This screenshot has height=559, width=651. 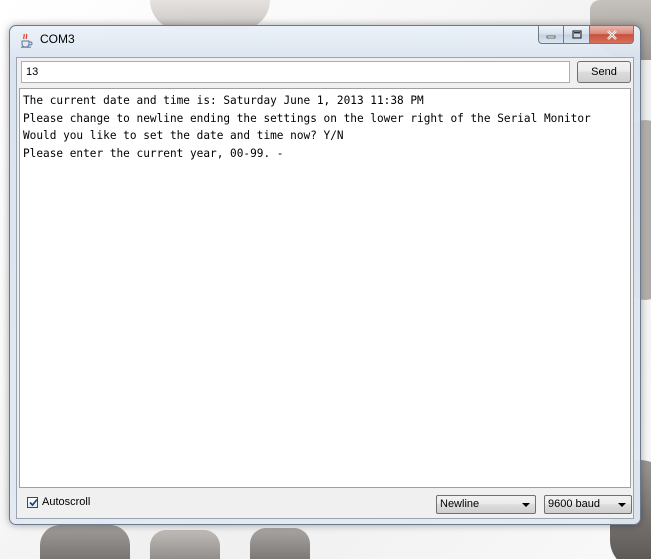 I want to click on window-title: COM3, so click(x=57, y=39).